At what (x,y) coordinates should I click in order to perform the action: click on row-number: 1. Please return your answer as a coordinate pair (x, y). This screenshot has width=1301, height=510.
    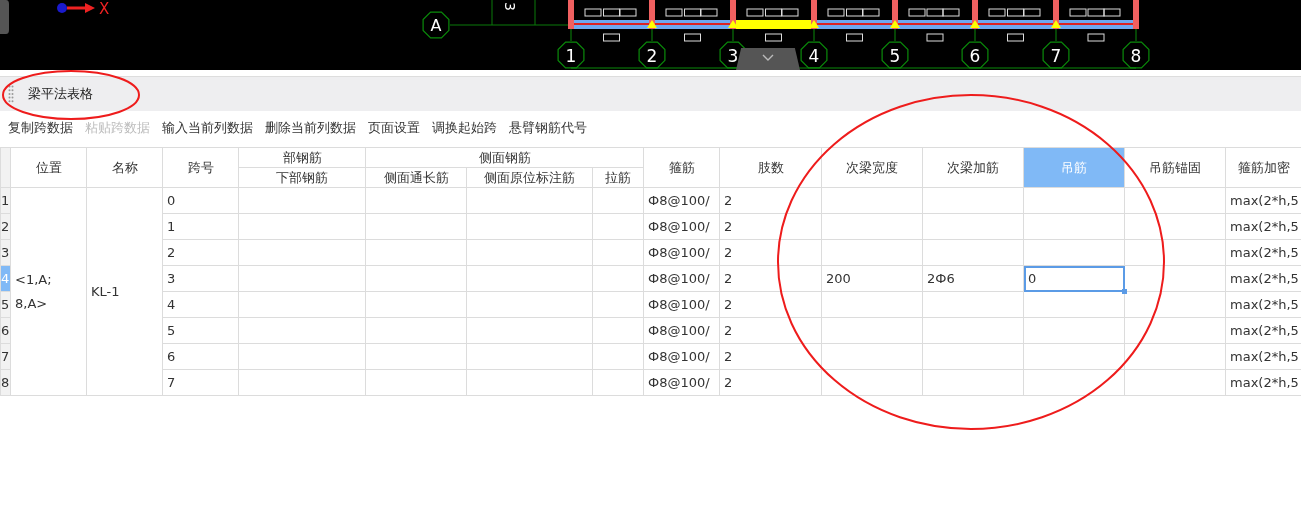
    Looking at the image, I should click on (5, 200).